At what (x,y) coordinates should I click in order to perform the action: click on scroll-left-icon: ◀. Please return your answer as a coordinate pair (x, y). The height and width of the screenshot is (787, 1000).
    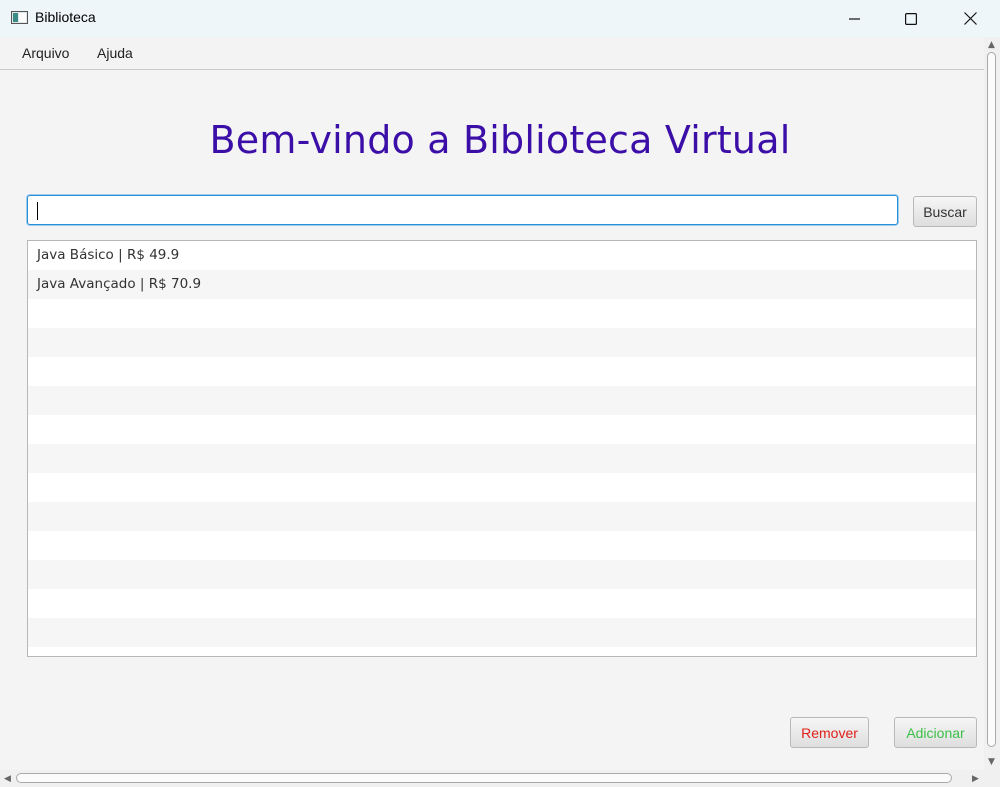
    Looking at the image, I should click on (7, 779).